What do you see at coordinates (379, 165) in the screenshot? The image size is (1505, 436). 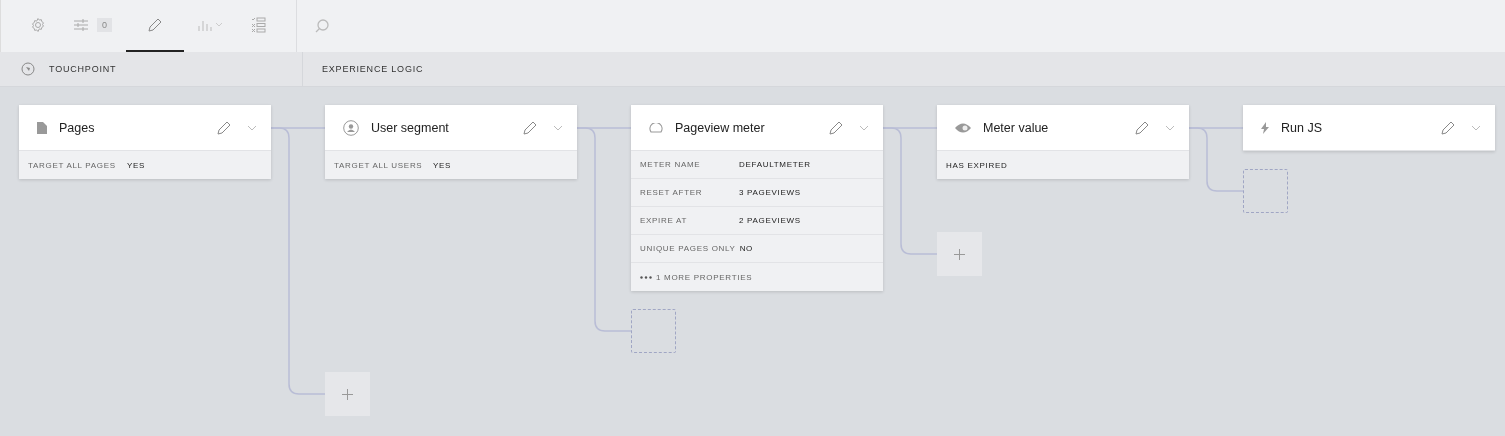 I see `property-label: TARGET ALL USERS` at bounding box center [379, 165].